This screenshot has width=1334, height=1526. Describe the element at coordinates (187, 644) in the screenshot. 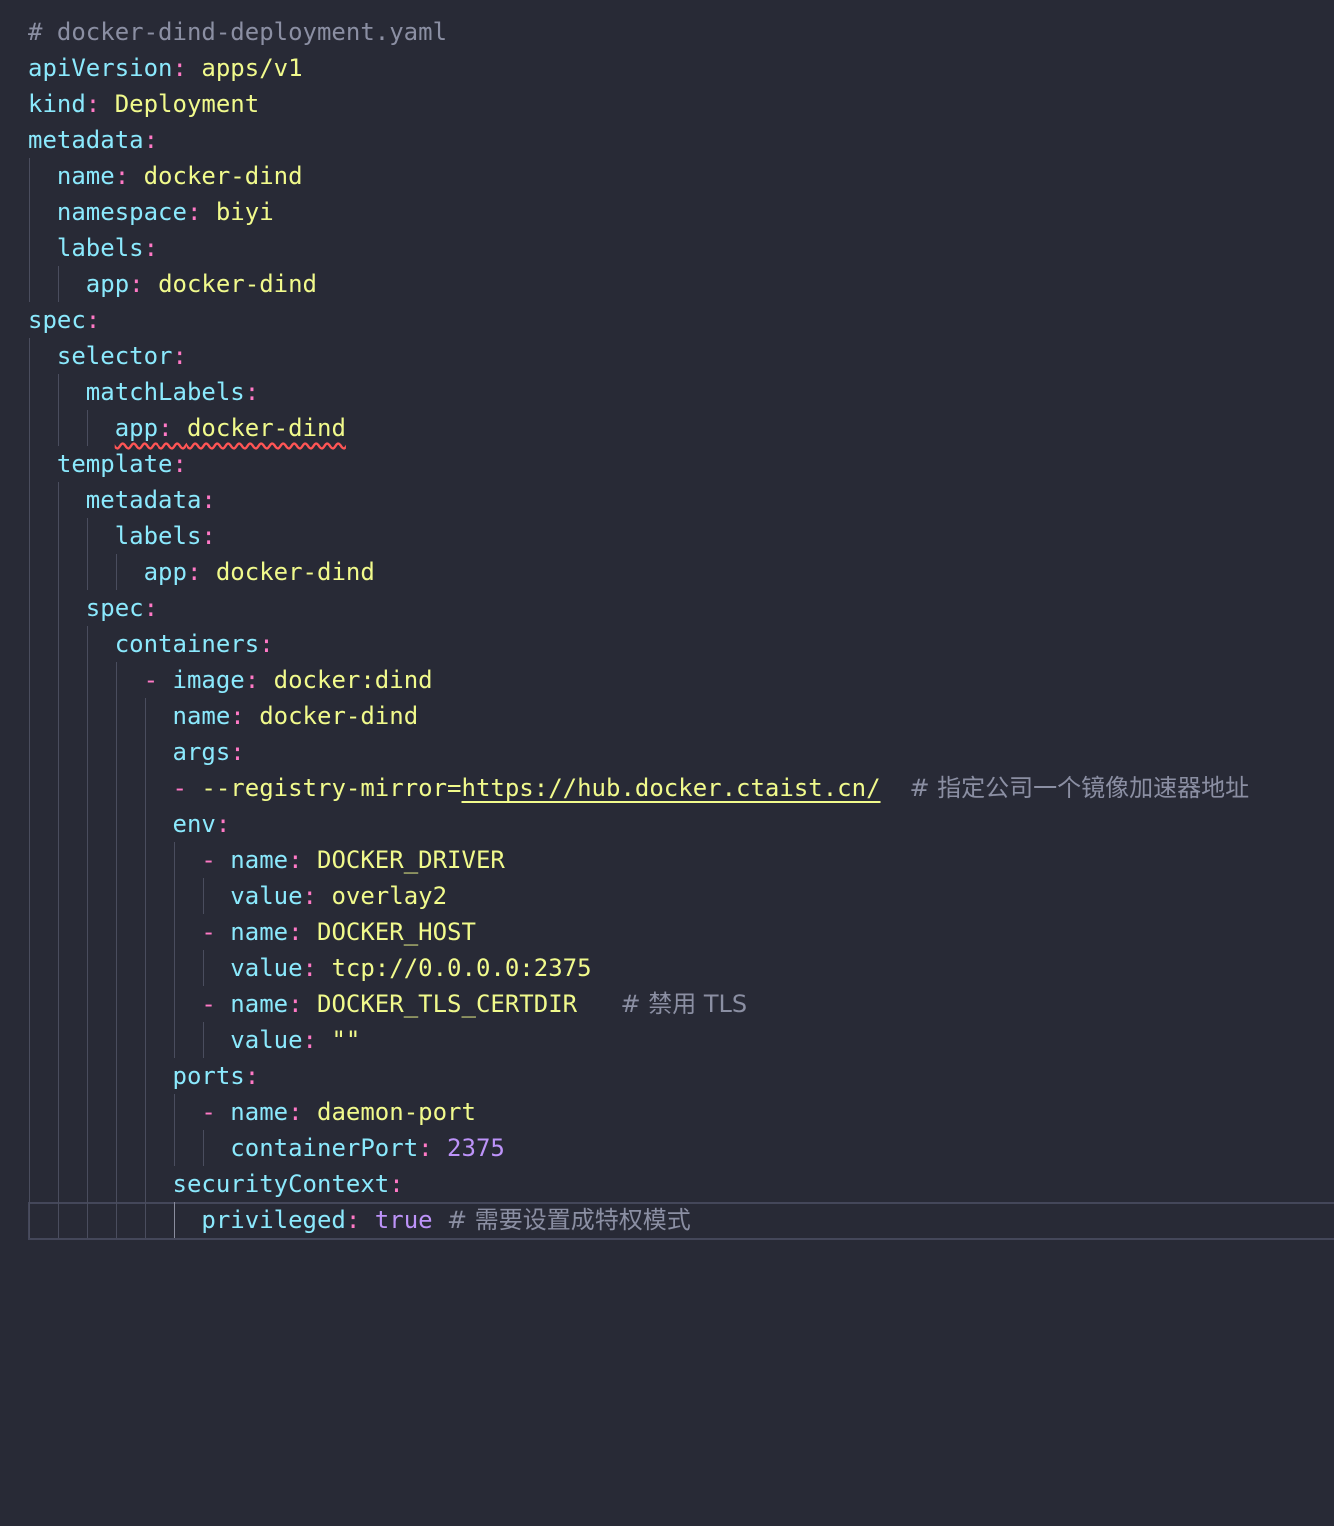

I see `yaml-key: containers` at that location.